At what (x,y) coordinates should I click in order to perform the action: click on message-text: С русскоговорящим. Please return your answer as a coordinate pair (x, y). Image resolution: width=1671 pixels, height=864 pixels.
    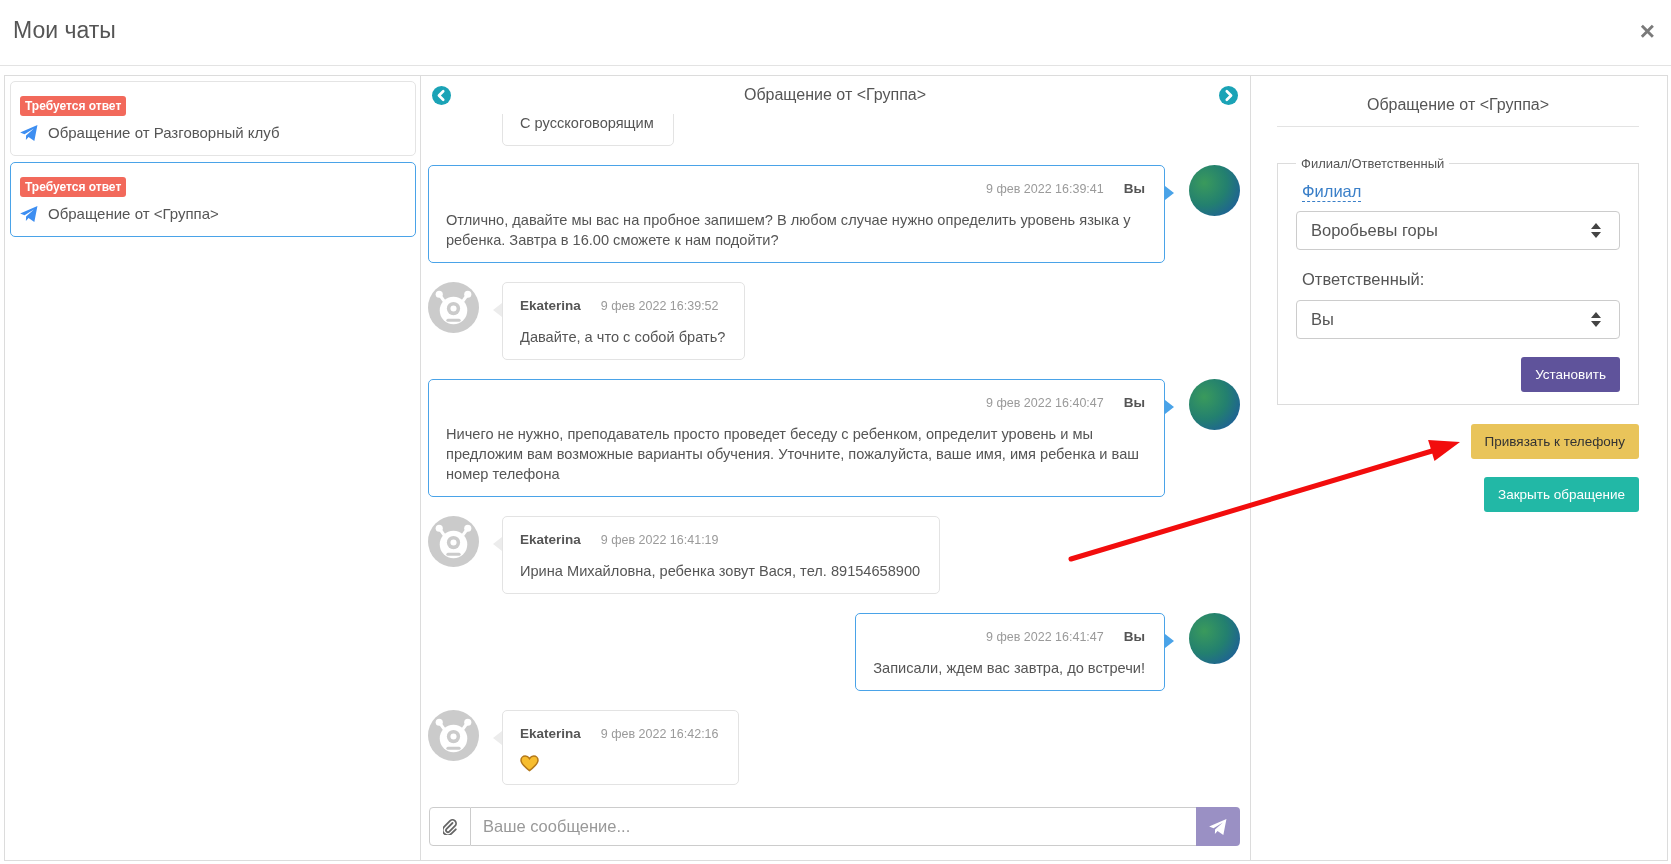
    Looking at the image, I should click on (587, 123).